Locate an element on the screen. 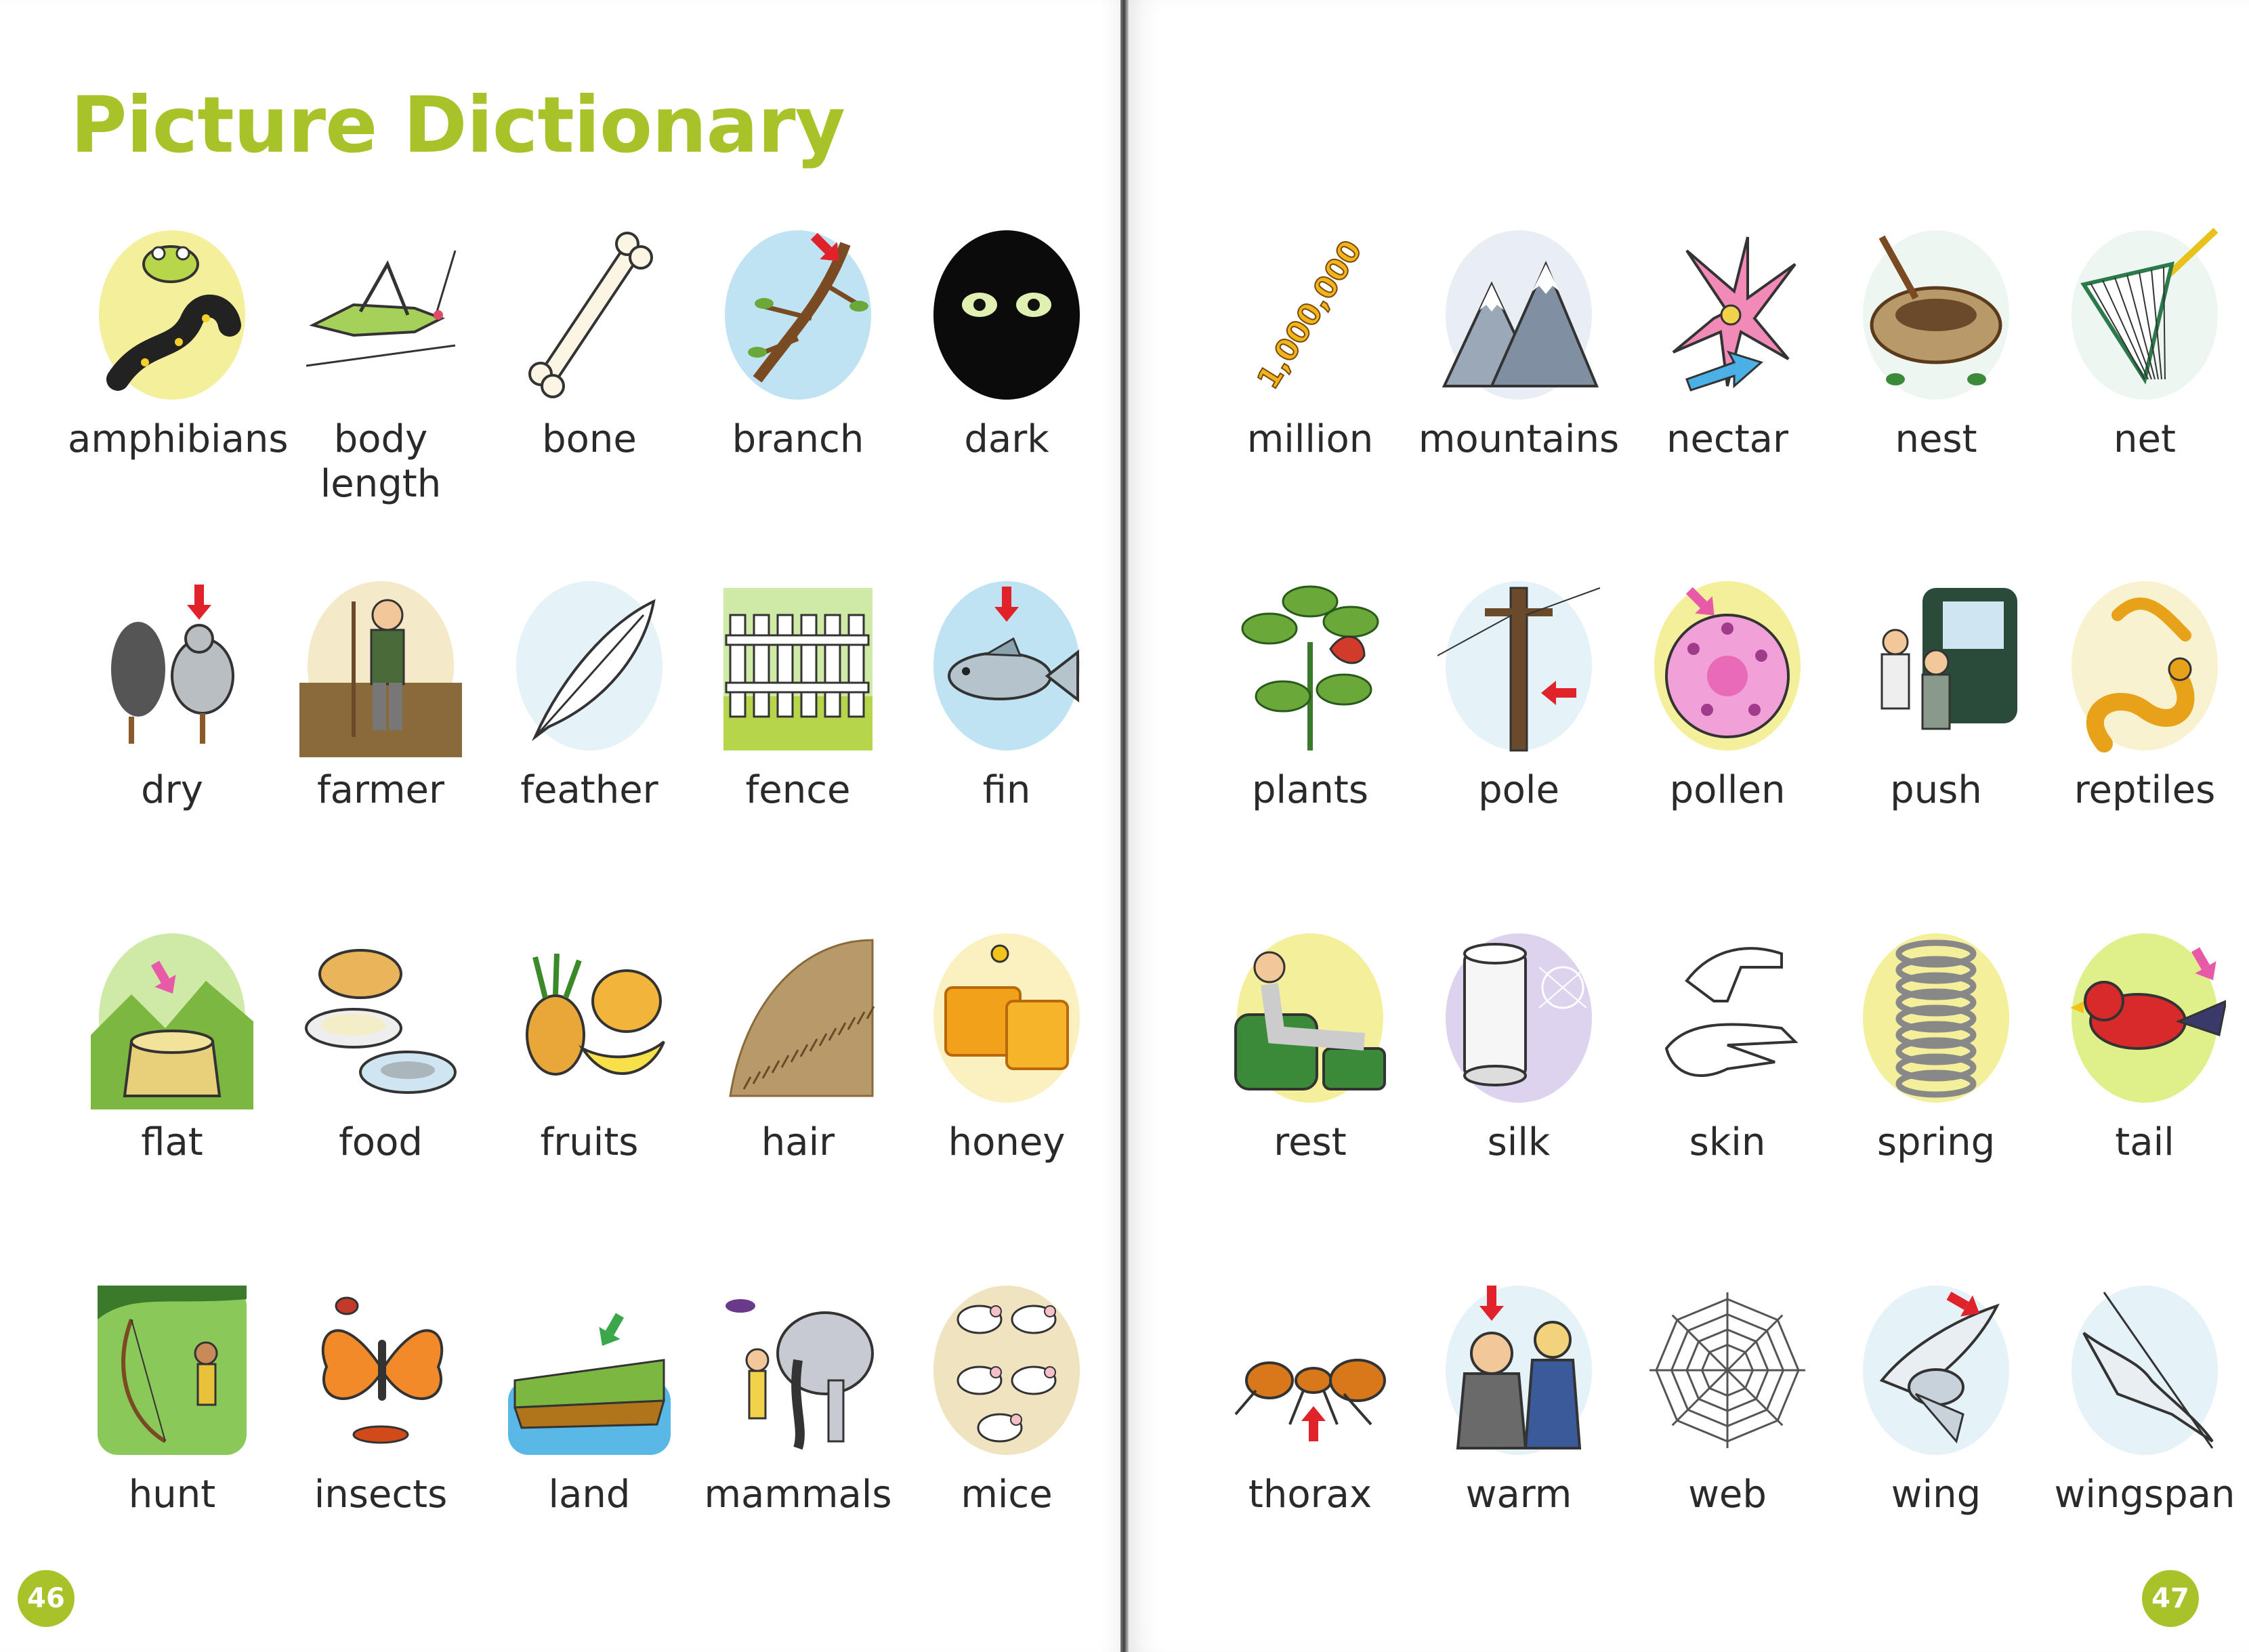 Image resolution: width=2249 pixels, height=1652 pixels. entry-word: fence is located at coordinates (798, 790).